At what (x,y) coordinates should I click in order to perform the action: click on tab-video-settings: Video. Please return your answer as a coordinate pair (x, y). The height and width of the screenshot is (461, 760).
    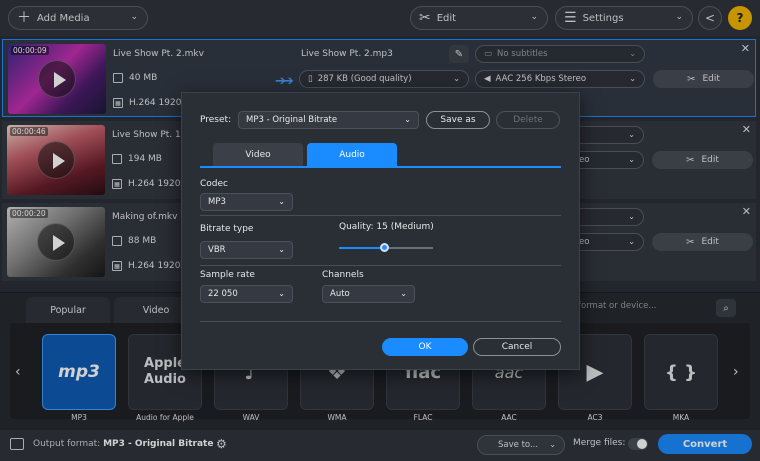
    Looking at the image, I should click on (258, 154).